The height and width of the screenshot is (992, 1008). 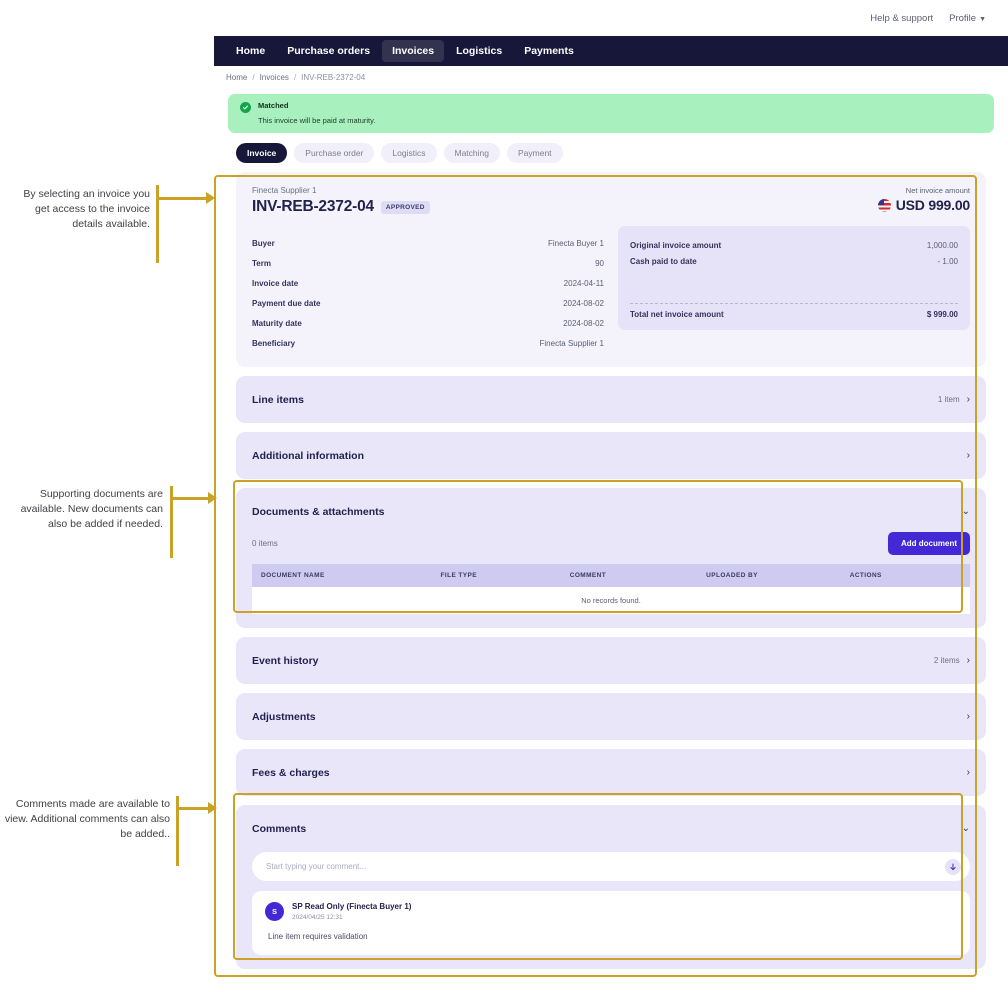 I want to click on section-count: 1 item, so click(x=948, y=399).